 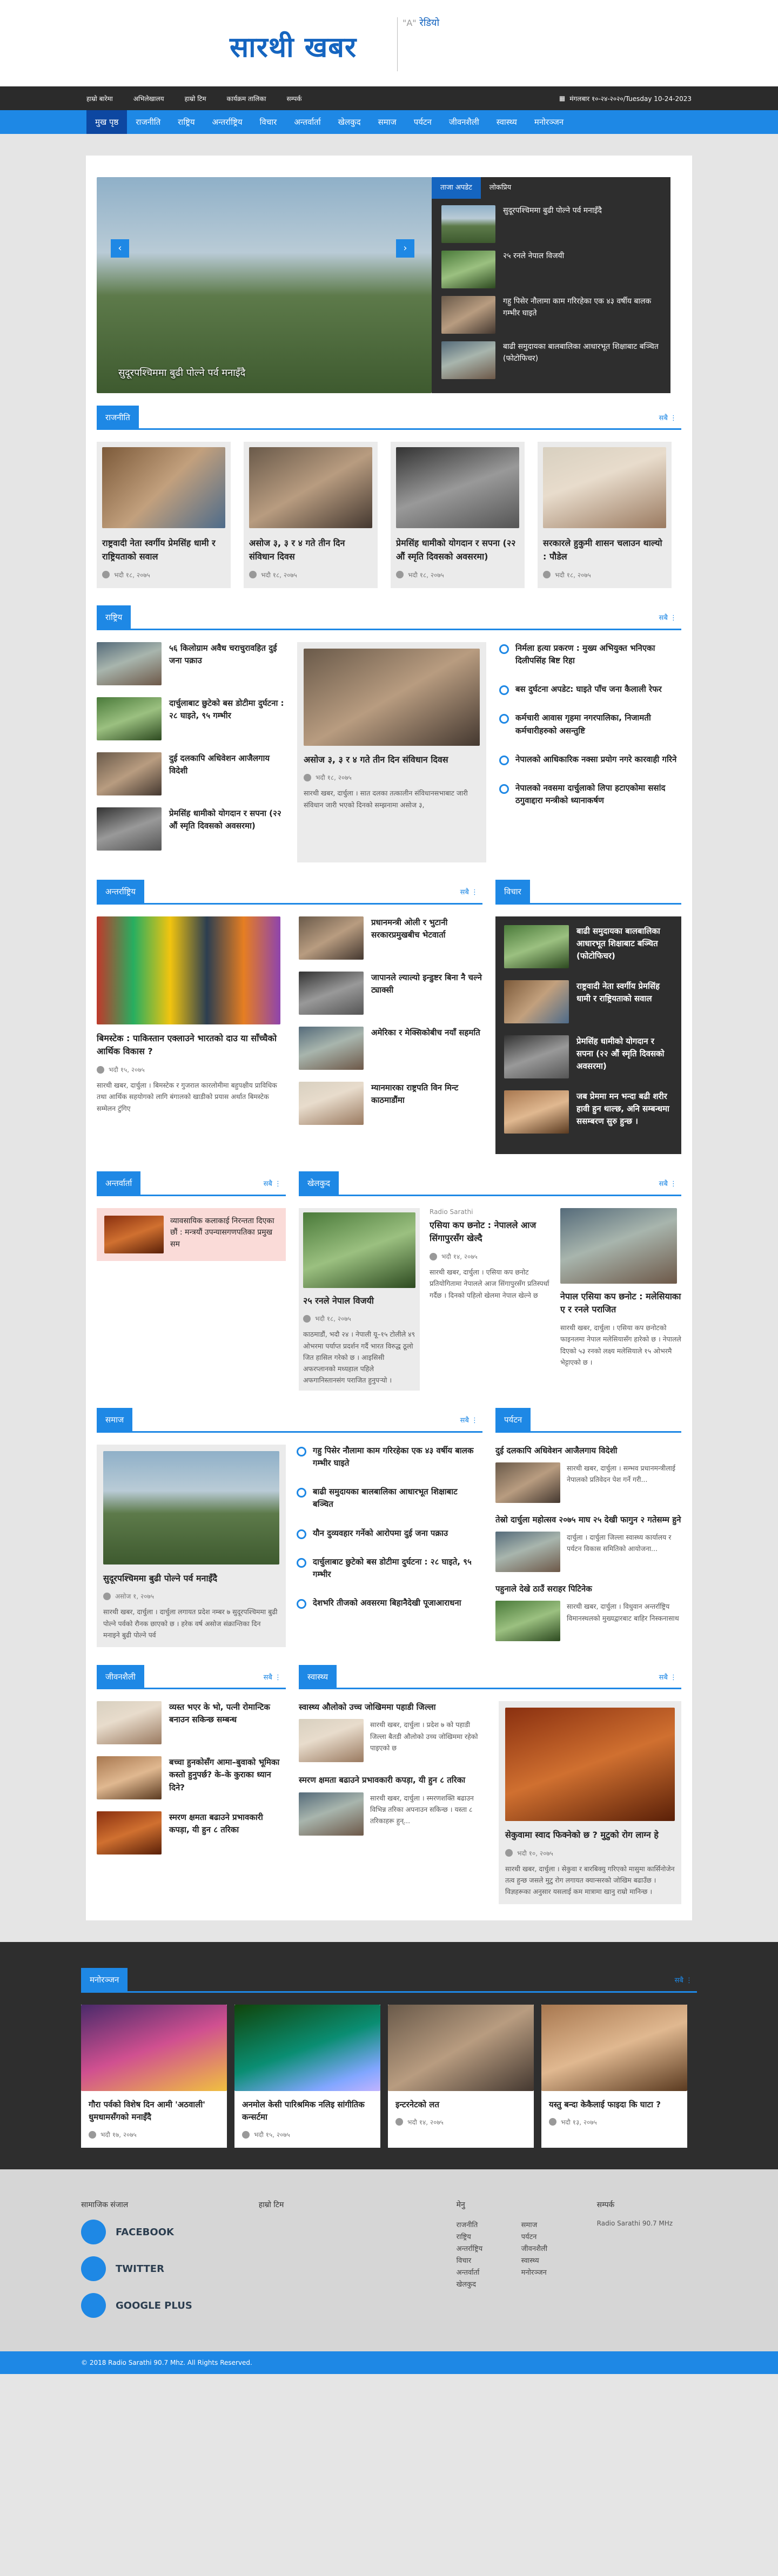 I want to click on nav-international: अन्तर्राष्ट्रिय, so click(x=227, y=122).